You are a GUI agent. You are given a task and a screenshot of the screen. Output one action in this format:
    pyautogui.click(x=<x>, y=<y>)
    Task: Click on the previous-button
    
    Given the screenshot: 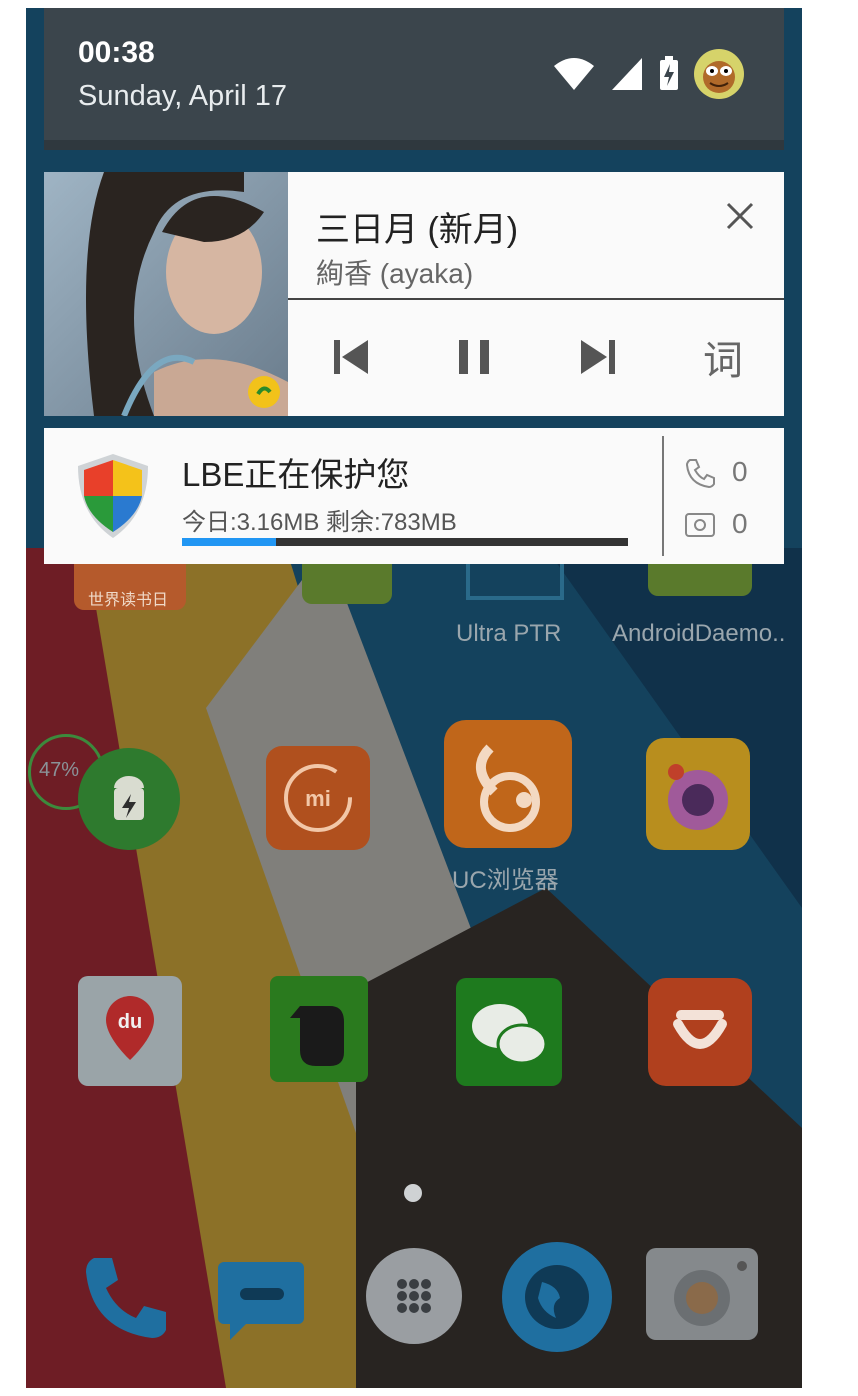 What is the action you would take?
    pyautogui.click(x=351, y=357)
    